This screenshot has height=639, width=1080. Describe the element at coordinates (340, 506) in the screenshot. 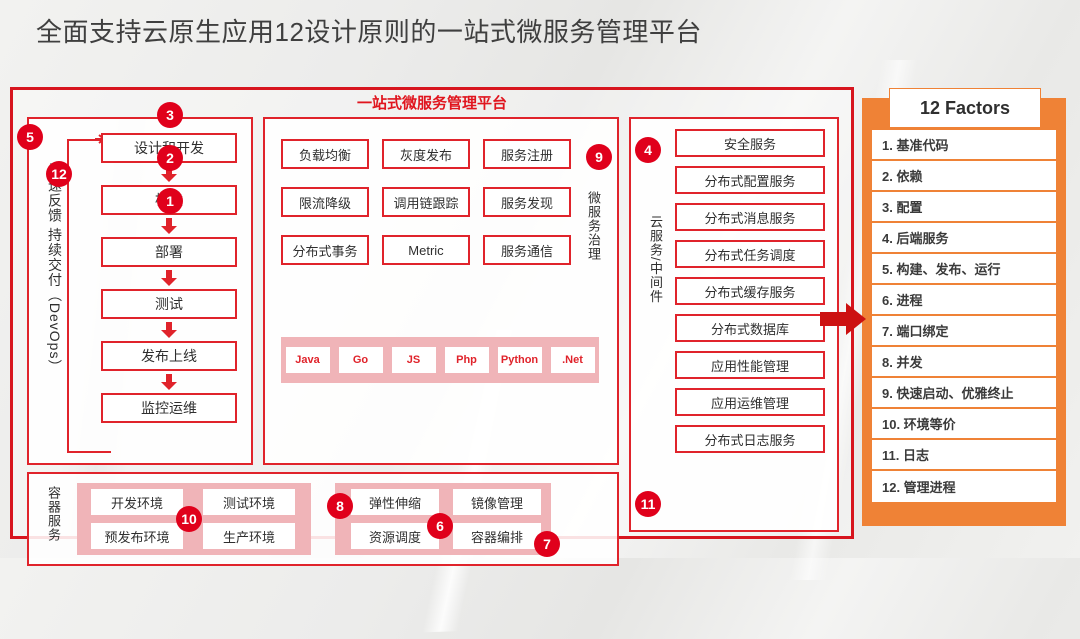

I see `badge-8: 8` at that location.